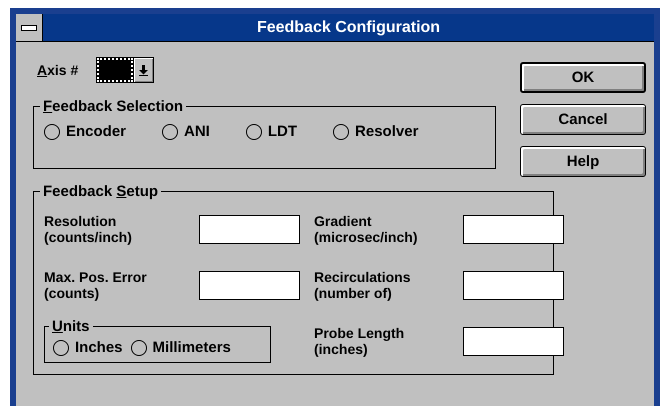  Describe the element at coordinates (348, 27) in the screenshot. I see `window-title: Feedback Configuration` at that location.